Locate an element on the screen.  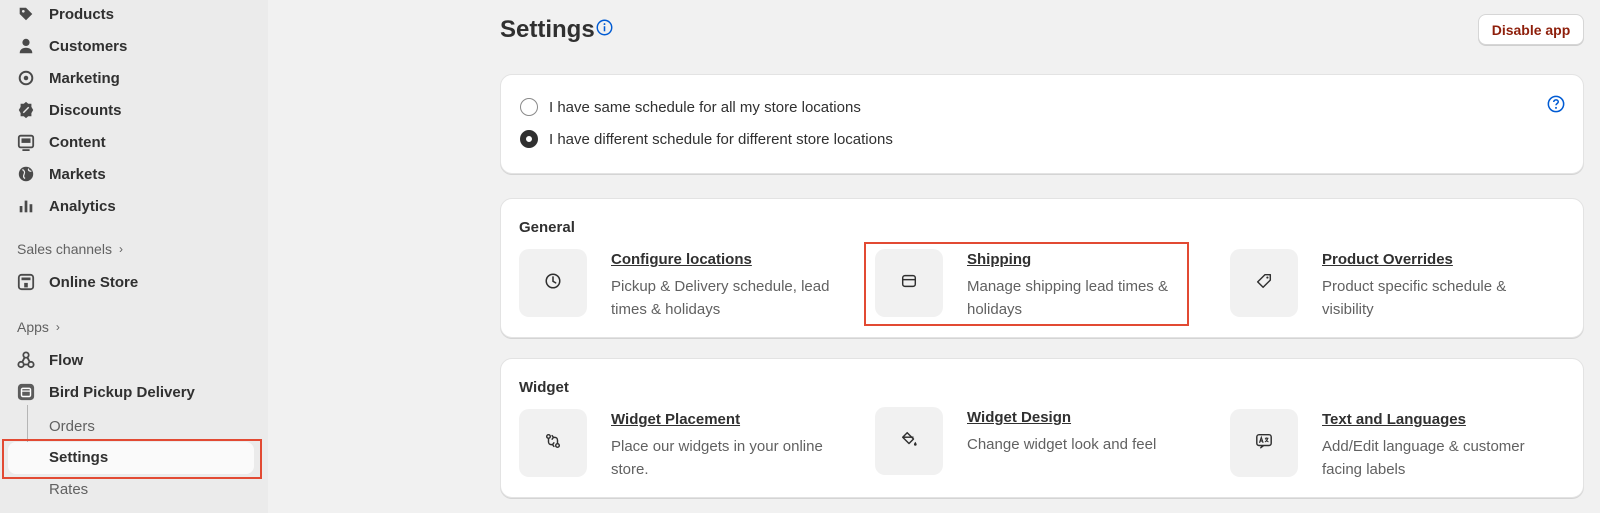
store-icon is located at coordinates (26, 282).